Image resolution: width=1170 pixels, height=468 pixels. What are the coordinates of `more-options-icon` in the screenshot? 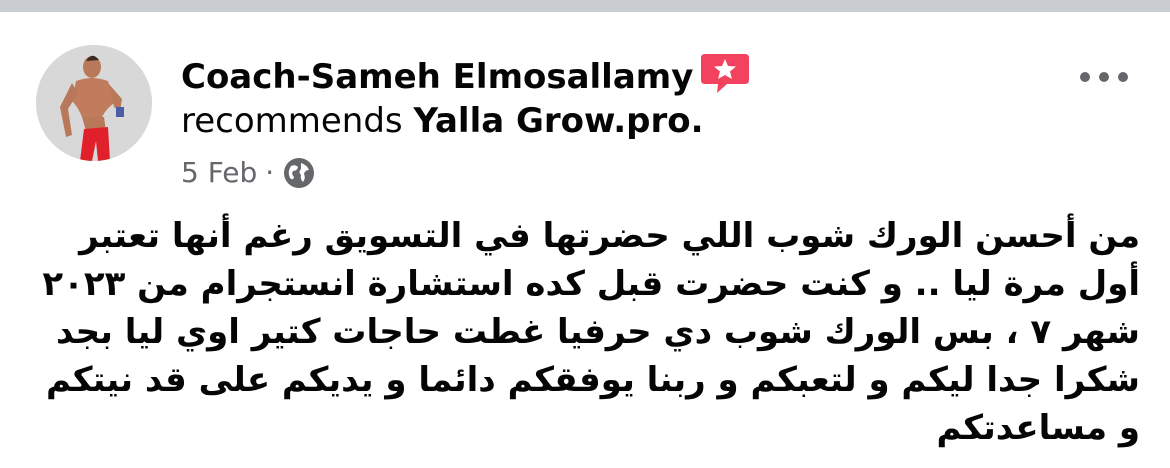 It's located at (1104, 76).